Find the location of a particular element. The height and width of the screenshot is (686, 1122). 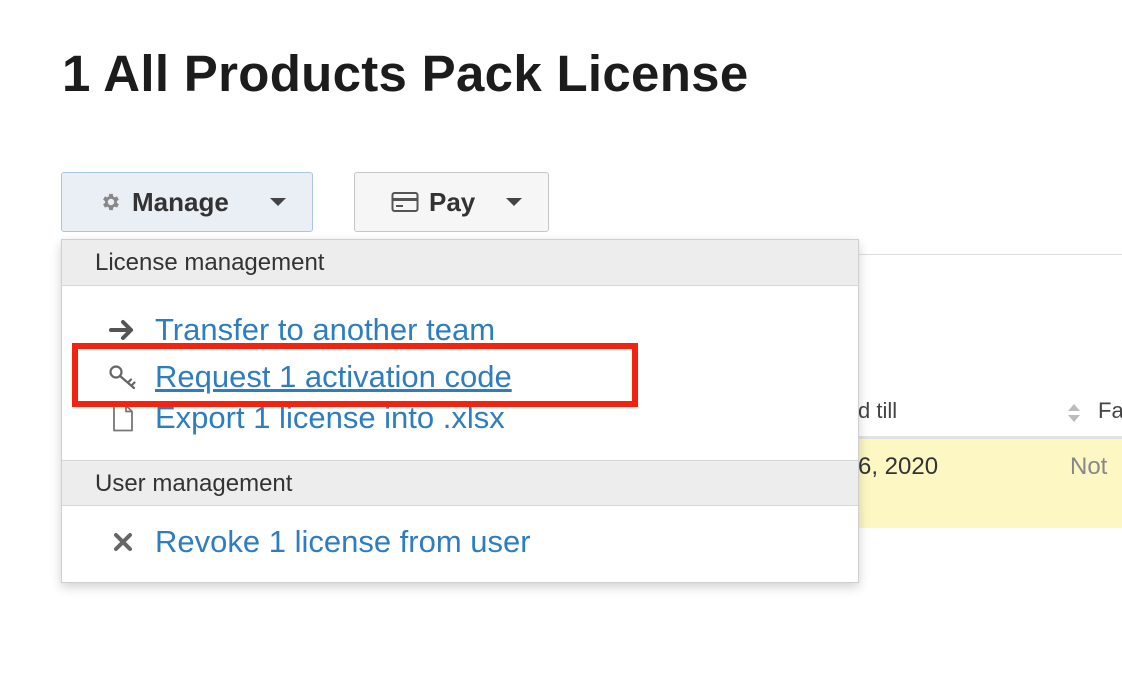

menu-item-export-xlsx: Export 1 license into .xlsx is located at coordinates (306, 418).